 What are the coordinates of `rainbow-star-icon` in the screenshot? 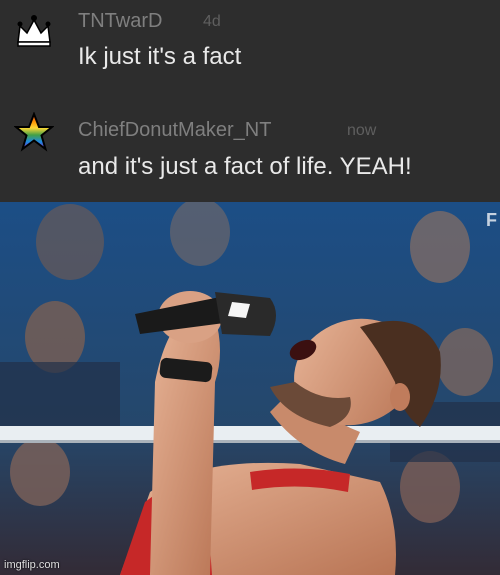 It's located at (34, 131).